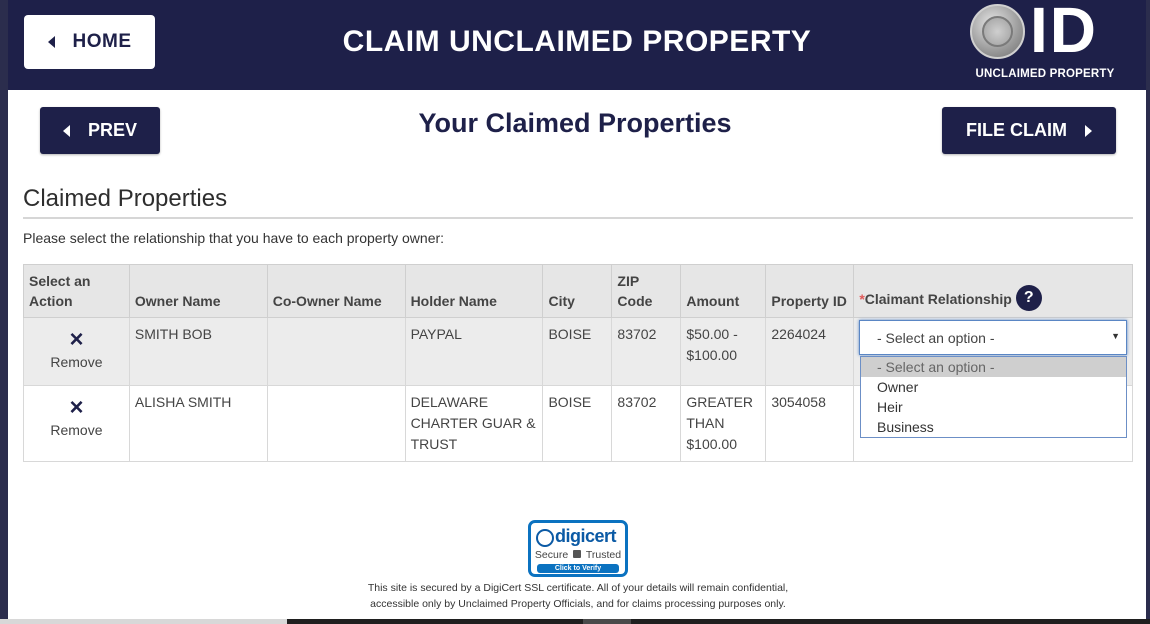  I want to click on digicert-secure-trusted: Secure Trusted, so click(578, 555).